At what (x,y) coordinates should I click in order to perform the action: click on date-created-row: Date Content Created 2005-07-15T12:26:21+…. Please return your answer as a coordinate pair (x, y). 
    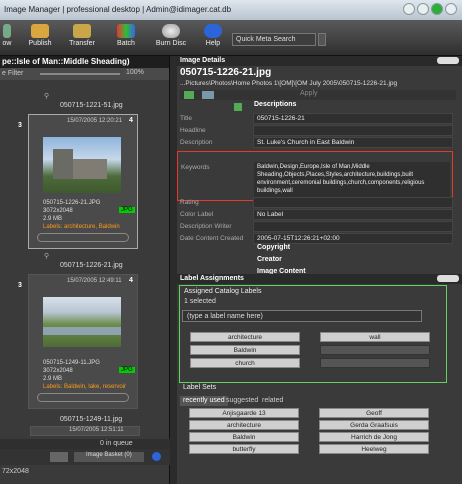
    Looking at the image, I should click on (315, 238).